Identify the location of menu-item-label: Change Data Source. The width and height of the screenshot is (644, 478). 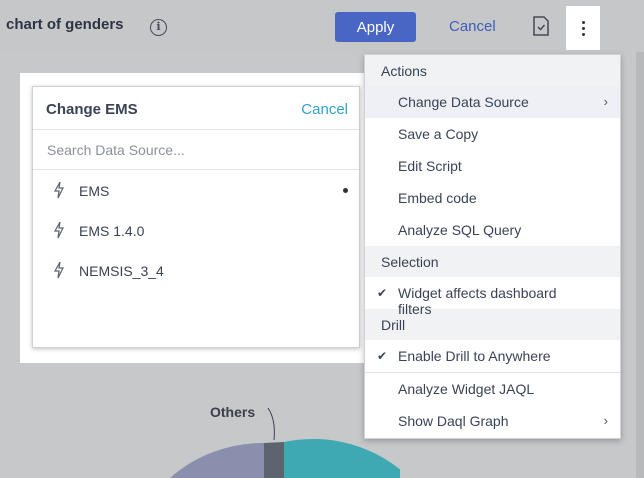
(463, 102).